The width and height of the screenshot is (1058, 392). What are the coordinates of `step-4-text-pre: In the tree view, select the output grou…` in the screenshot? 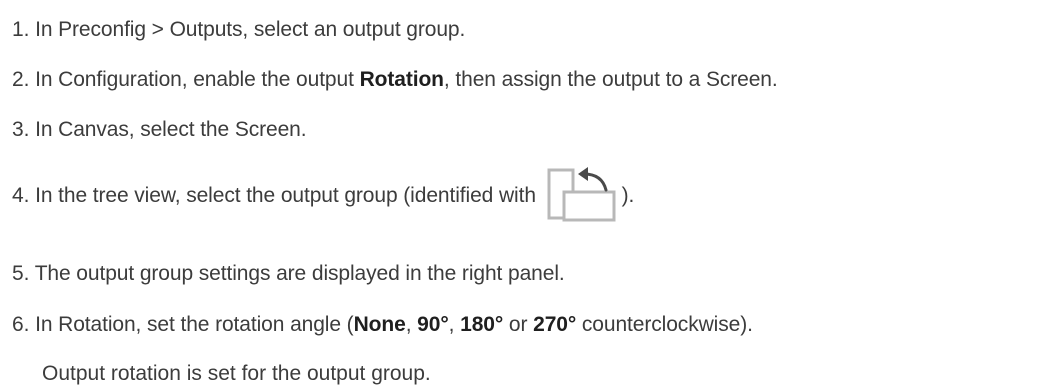 It's located at (288, 195).